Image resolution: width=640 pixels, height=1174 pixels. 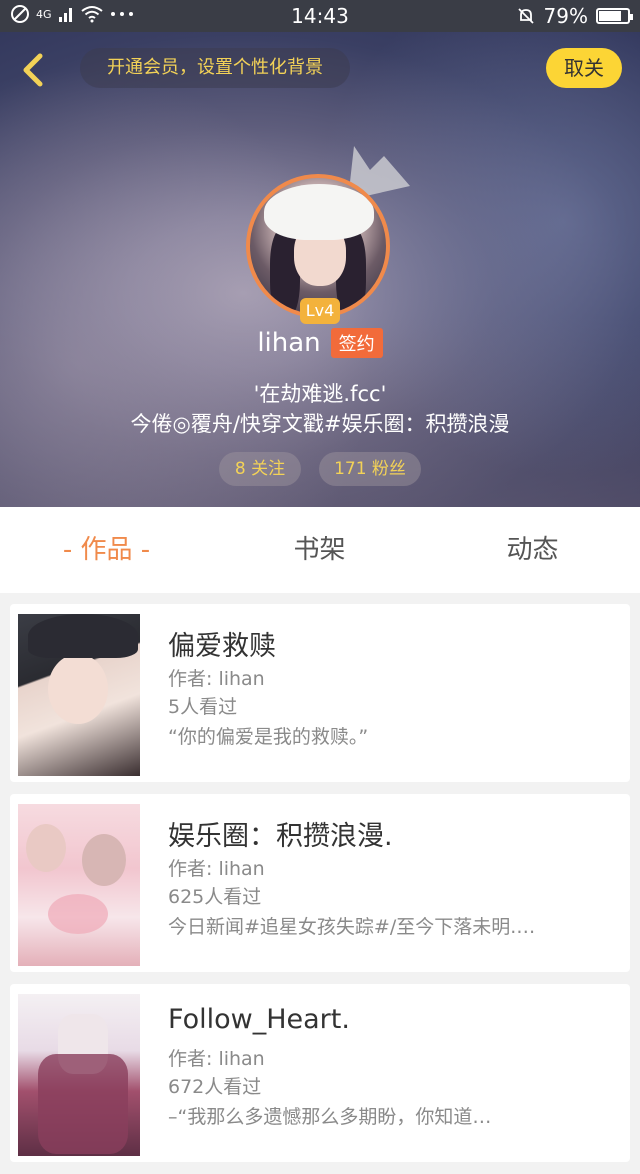 What do you see at coordinates (280, 836) in the screenshot?
I see `work-title: 娱乐圈：积攒浪漫.` at bounding box center [280, 836].